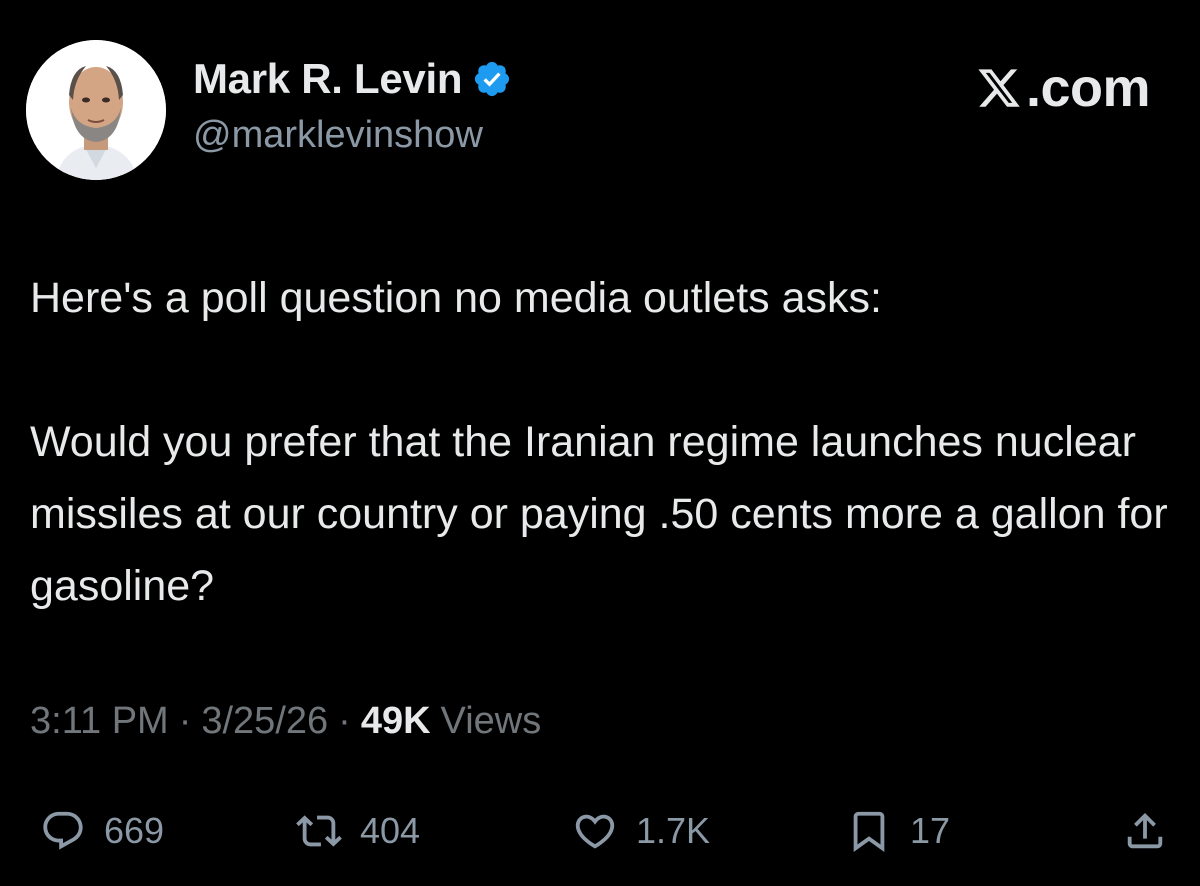 This screenshot has height=886, width=1200. I want to click on reply-button: 669, so click(102, 831).